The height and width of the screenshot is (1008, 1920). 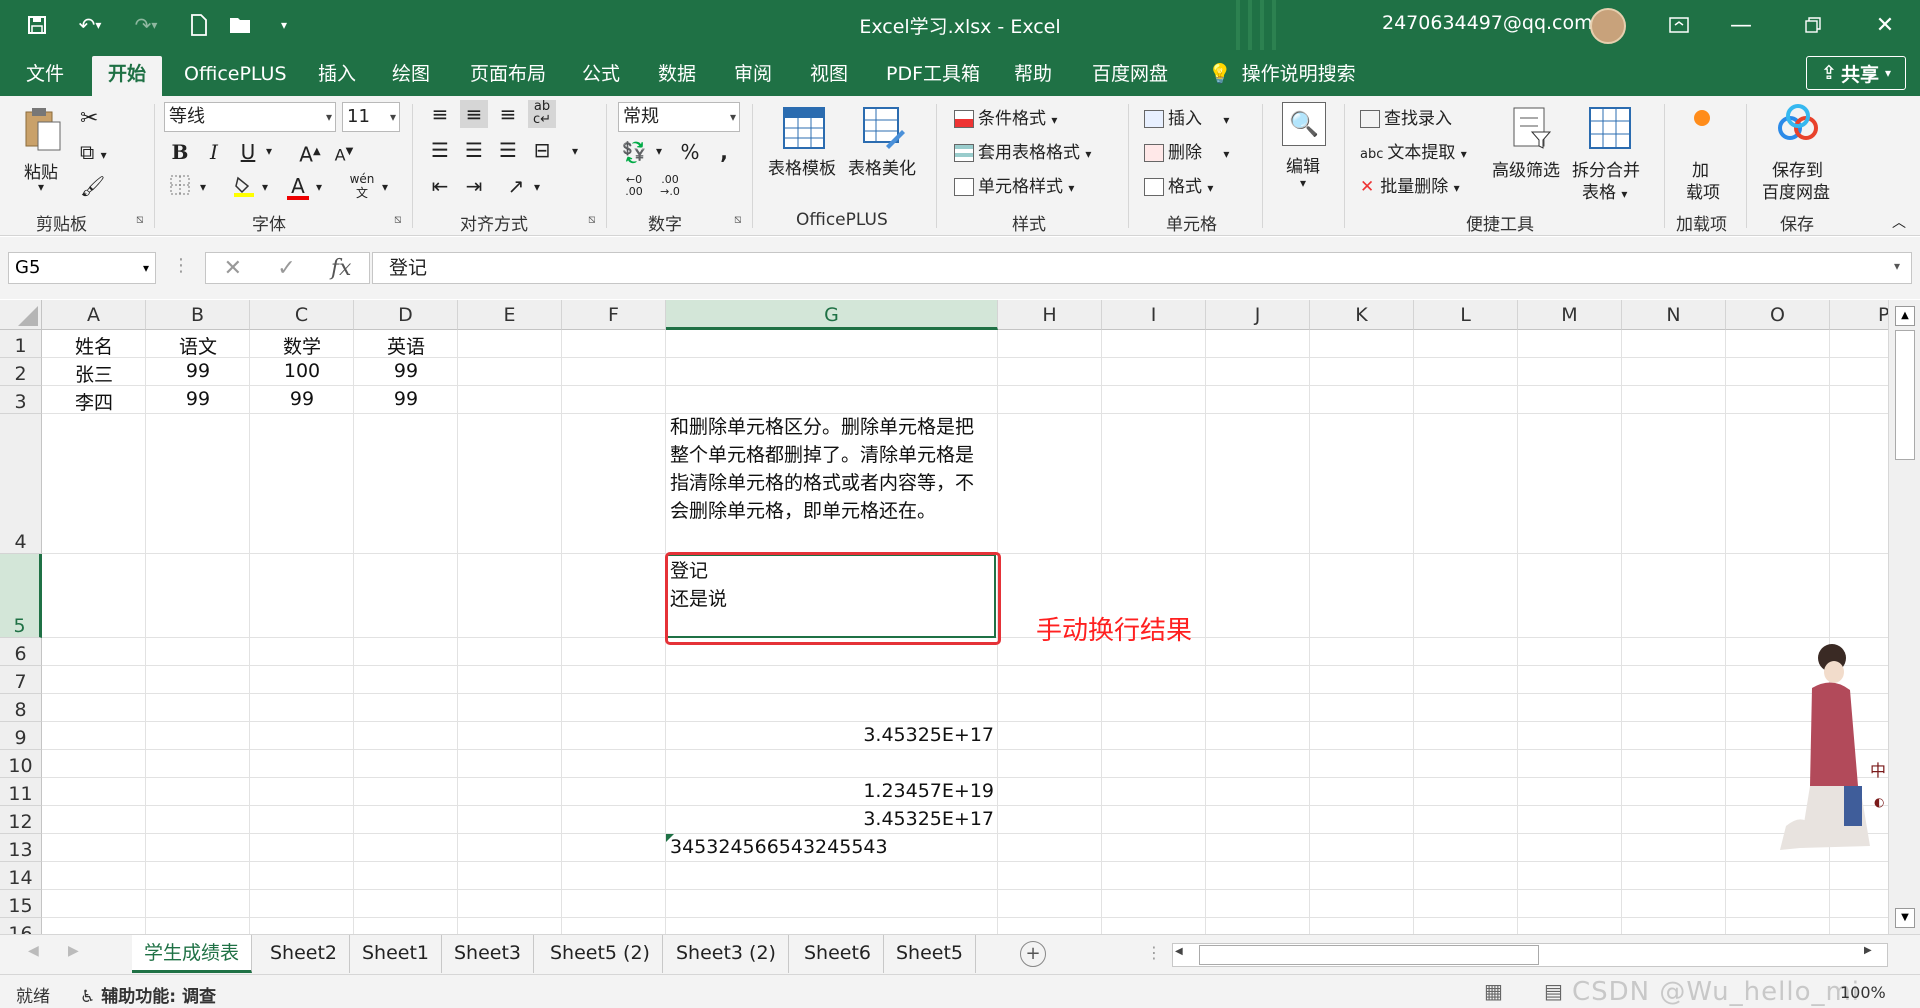 I want to click on cell-B2: 99, so click(x=198, y=371).